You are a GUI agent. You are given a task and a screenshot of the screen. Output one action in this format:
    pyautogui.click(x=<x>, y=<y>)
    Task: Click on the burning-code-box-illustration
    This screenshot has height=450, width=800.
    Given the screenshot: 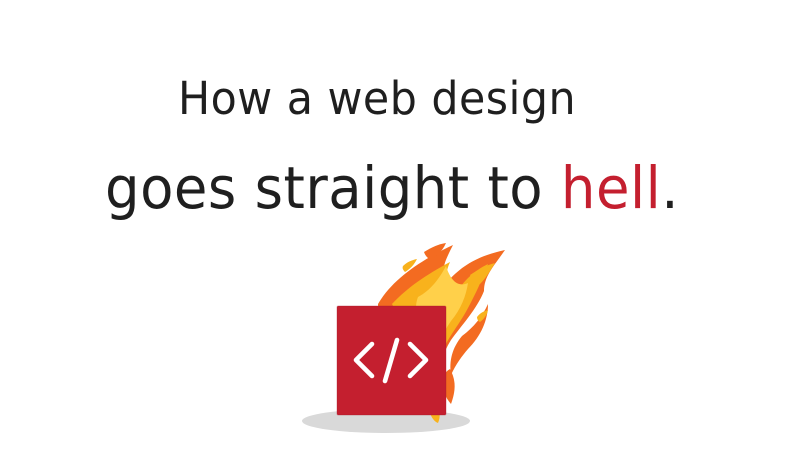 What is the action you would take?
    pyautogui.click(x=403, y=338)
    